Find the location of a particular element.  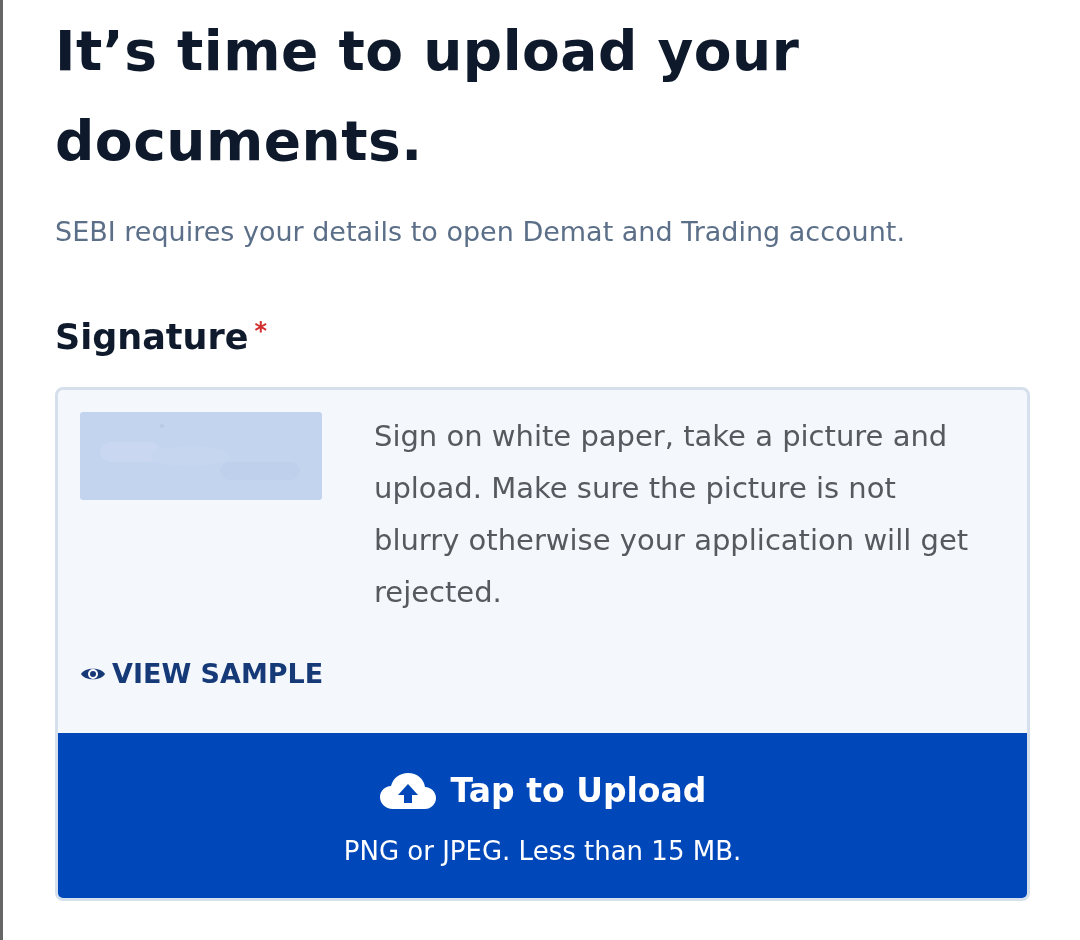

cloud-upload-icon is located at coordinates (407, 790).